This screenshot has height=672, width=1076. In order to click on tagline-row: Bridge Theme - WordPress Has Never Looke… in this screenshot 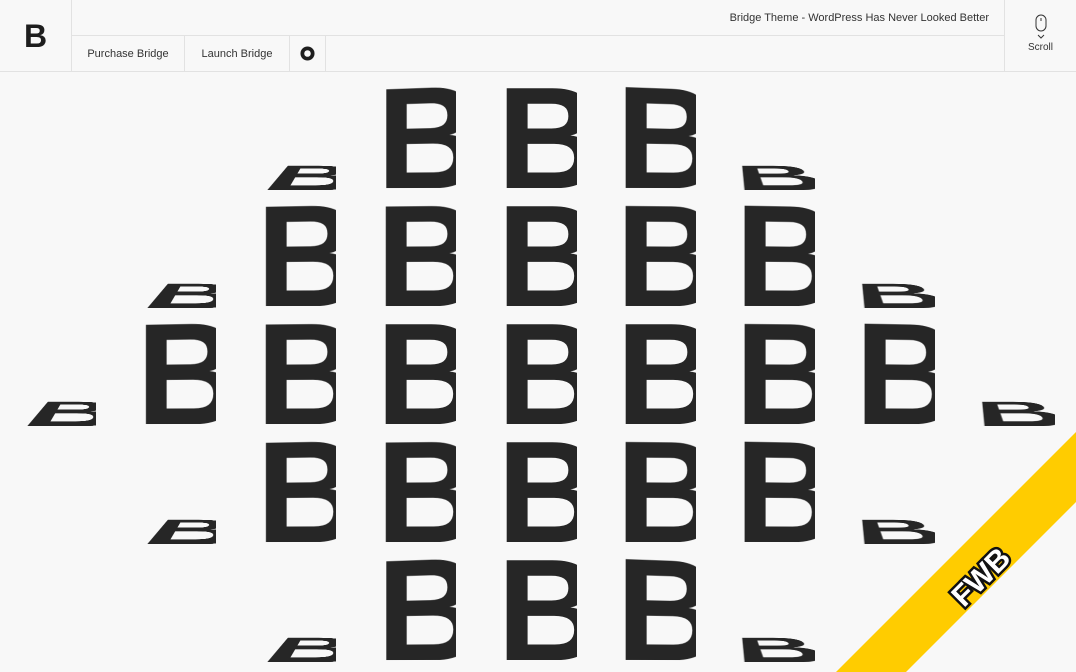, I will do `click(538, 18)`.